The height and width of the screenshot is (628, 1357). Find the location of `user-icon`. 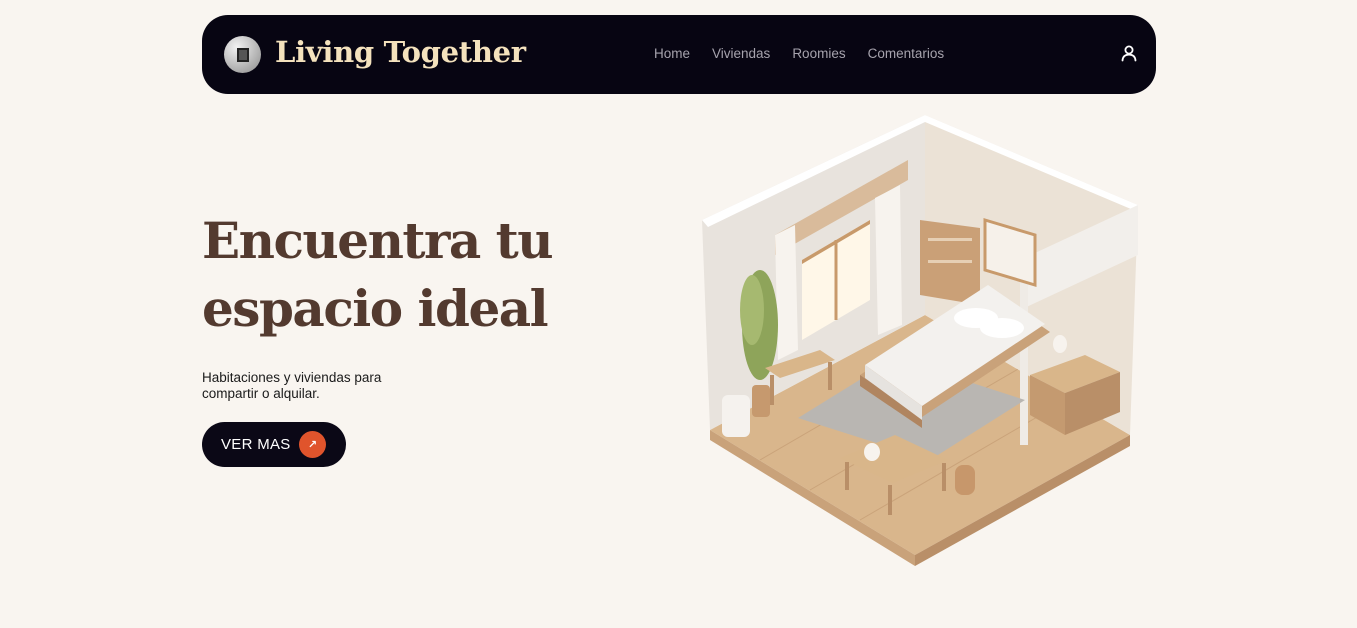

user-icon is located at coordinates (1129, 53).